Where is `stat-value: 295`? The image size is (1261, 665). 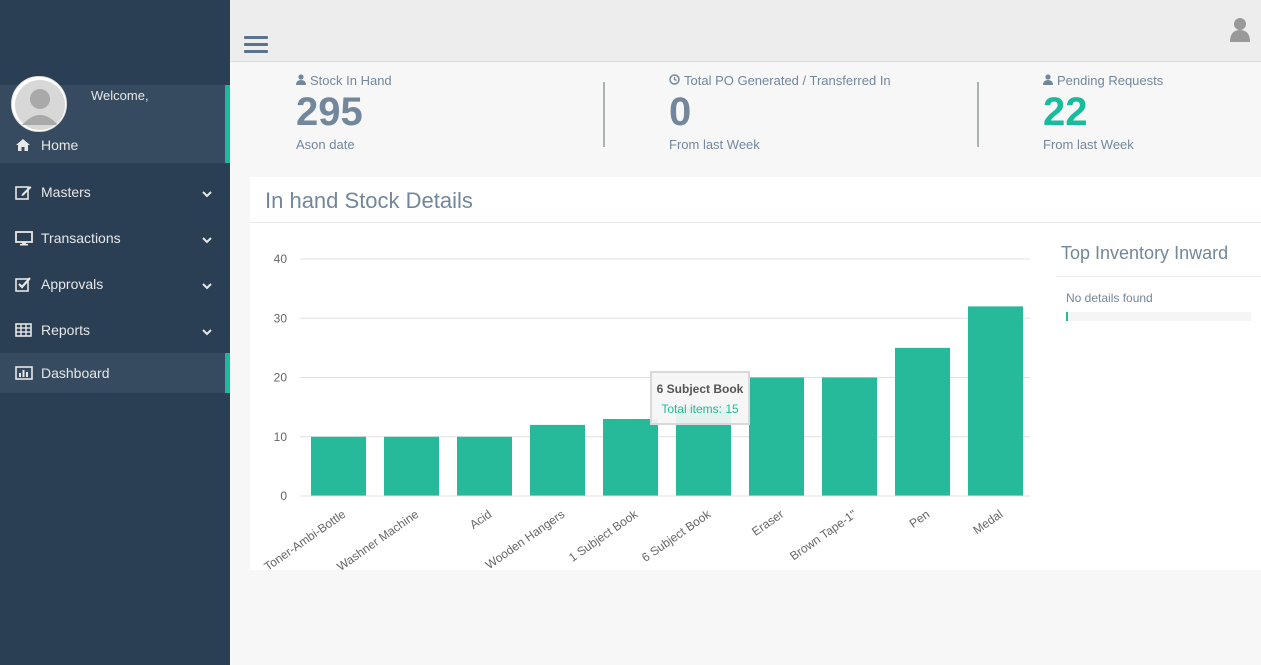 stat-value: 295 is located at coordinates (329, 112).